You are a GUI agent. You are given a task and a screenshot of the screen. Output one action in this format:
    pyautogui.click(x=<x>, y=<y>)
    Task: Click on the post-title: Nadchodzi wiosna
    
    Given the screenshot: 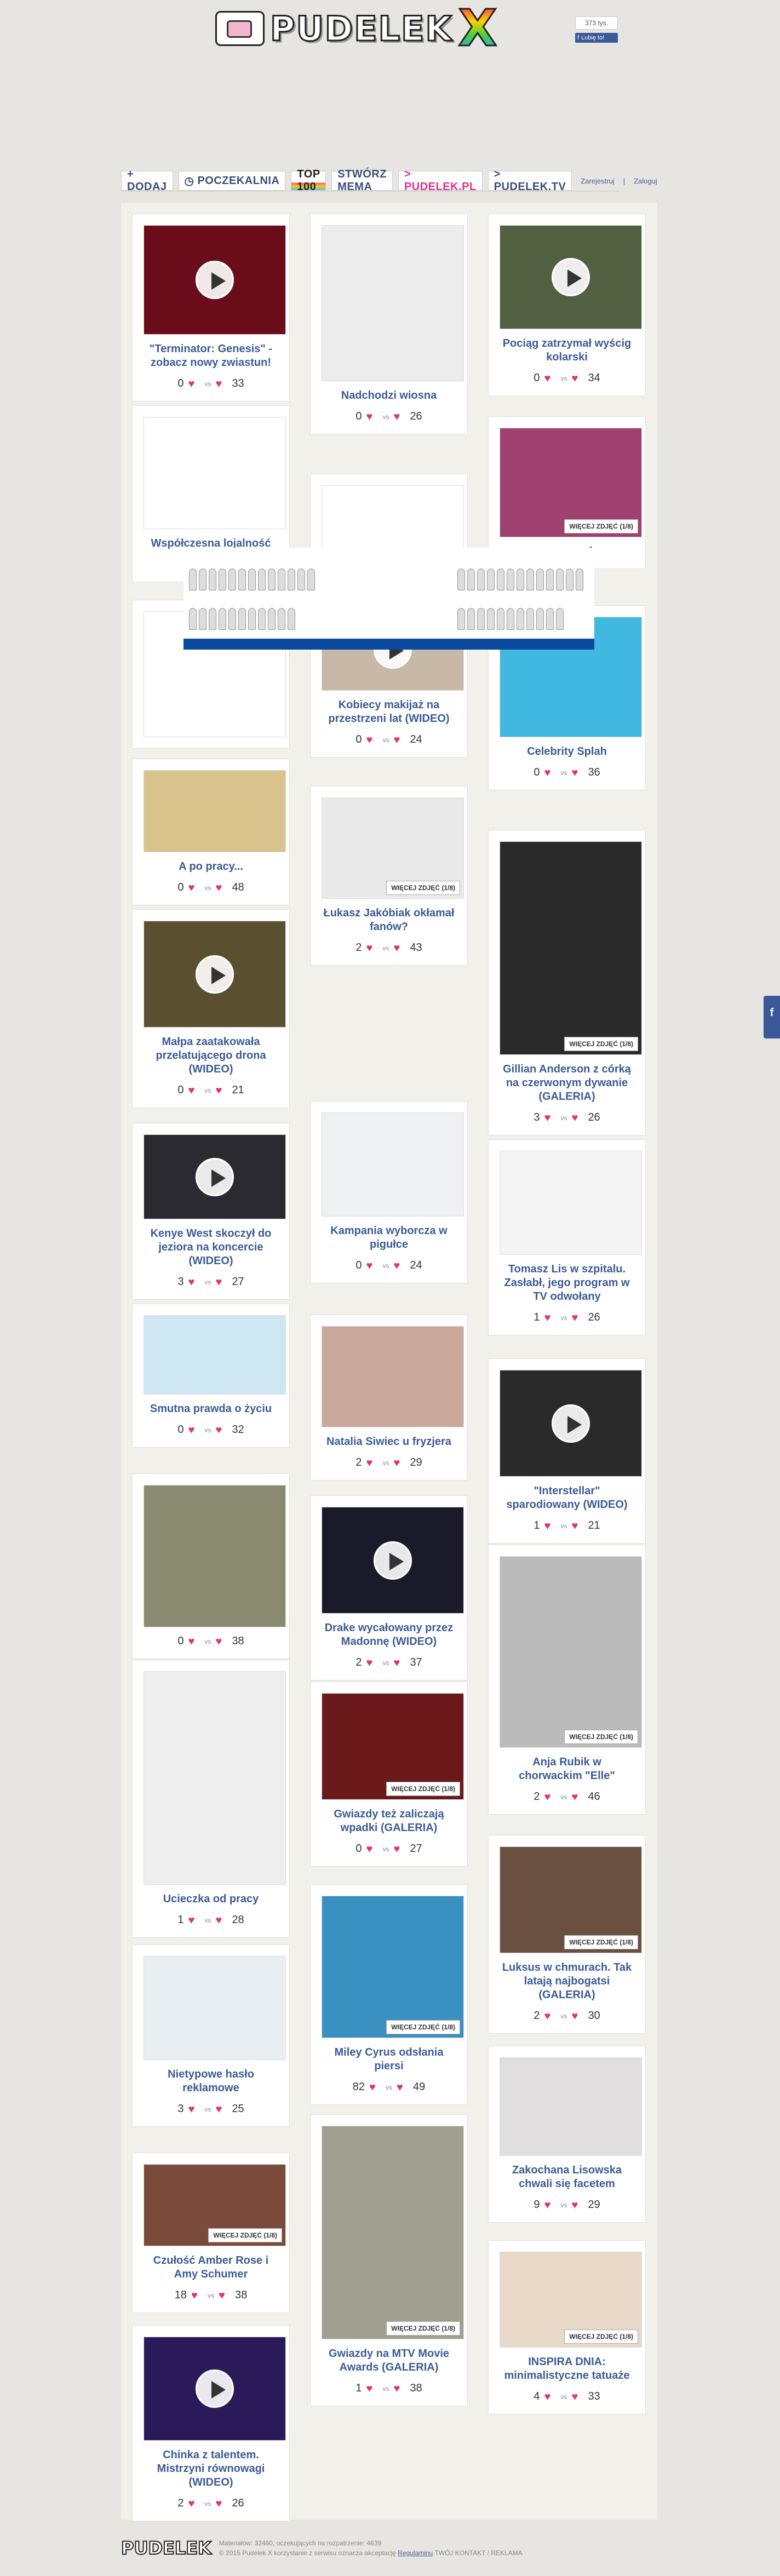 What is the action you would take?
    pyautogui.click(x=389, y=396)
    